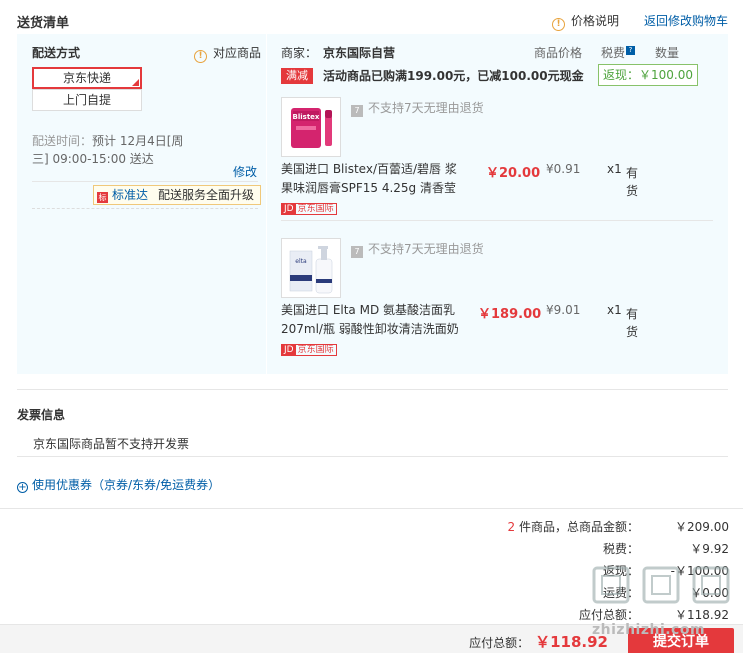  Describe the element at coordinates (111, 444) in the screenshot. I see `invoice-notice: 京东国际商品暂不支持开发票` at that location.